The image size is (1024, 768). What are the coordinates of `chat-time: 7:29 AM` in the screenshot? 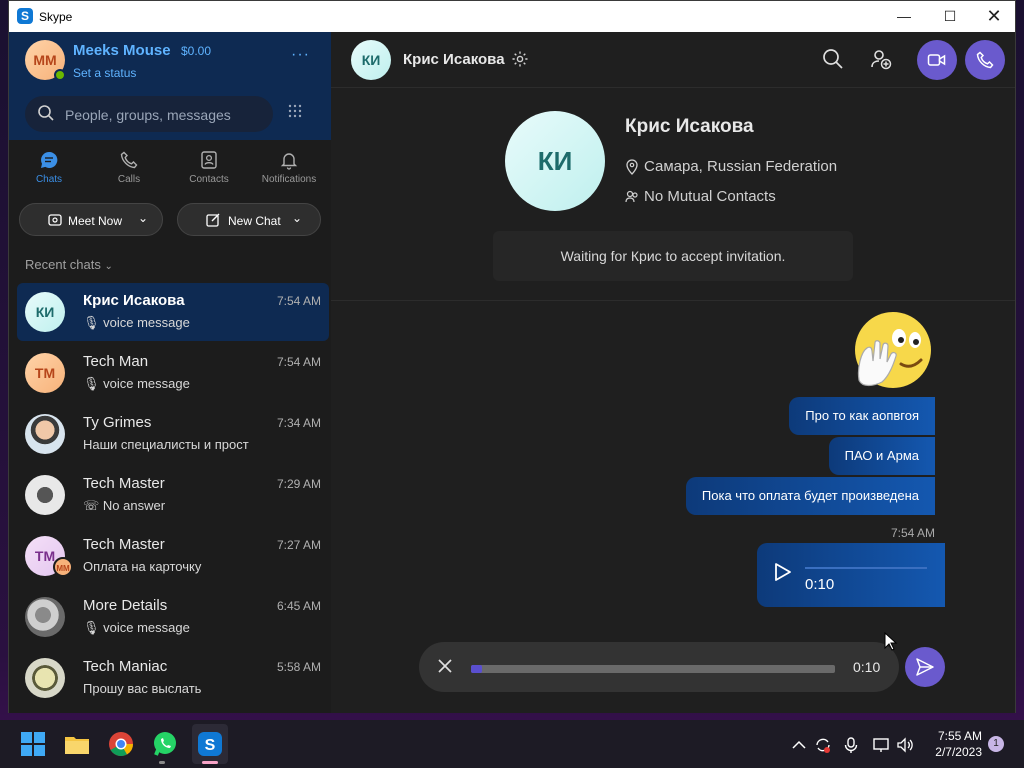 It's located at (298, 484).